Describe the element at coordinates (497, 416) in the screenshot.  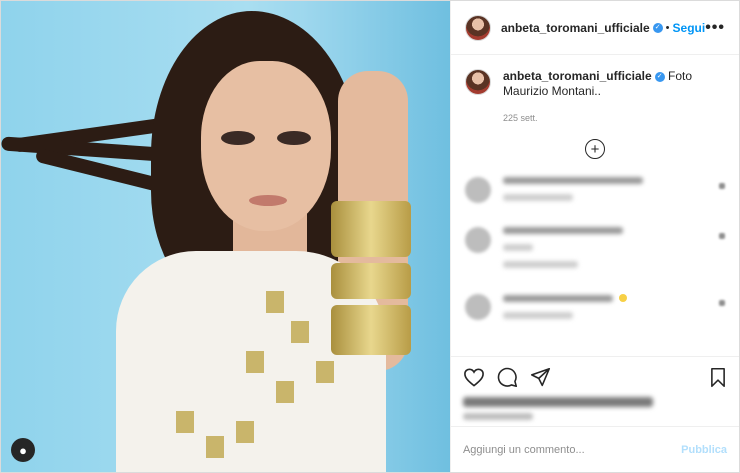
I see `post-date-blurred` at that location.